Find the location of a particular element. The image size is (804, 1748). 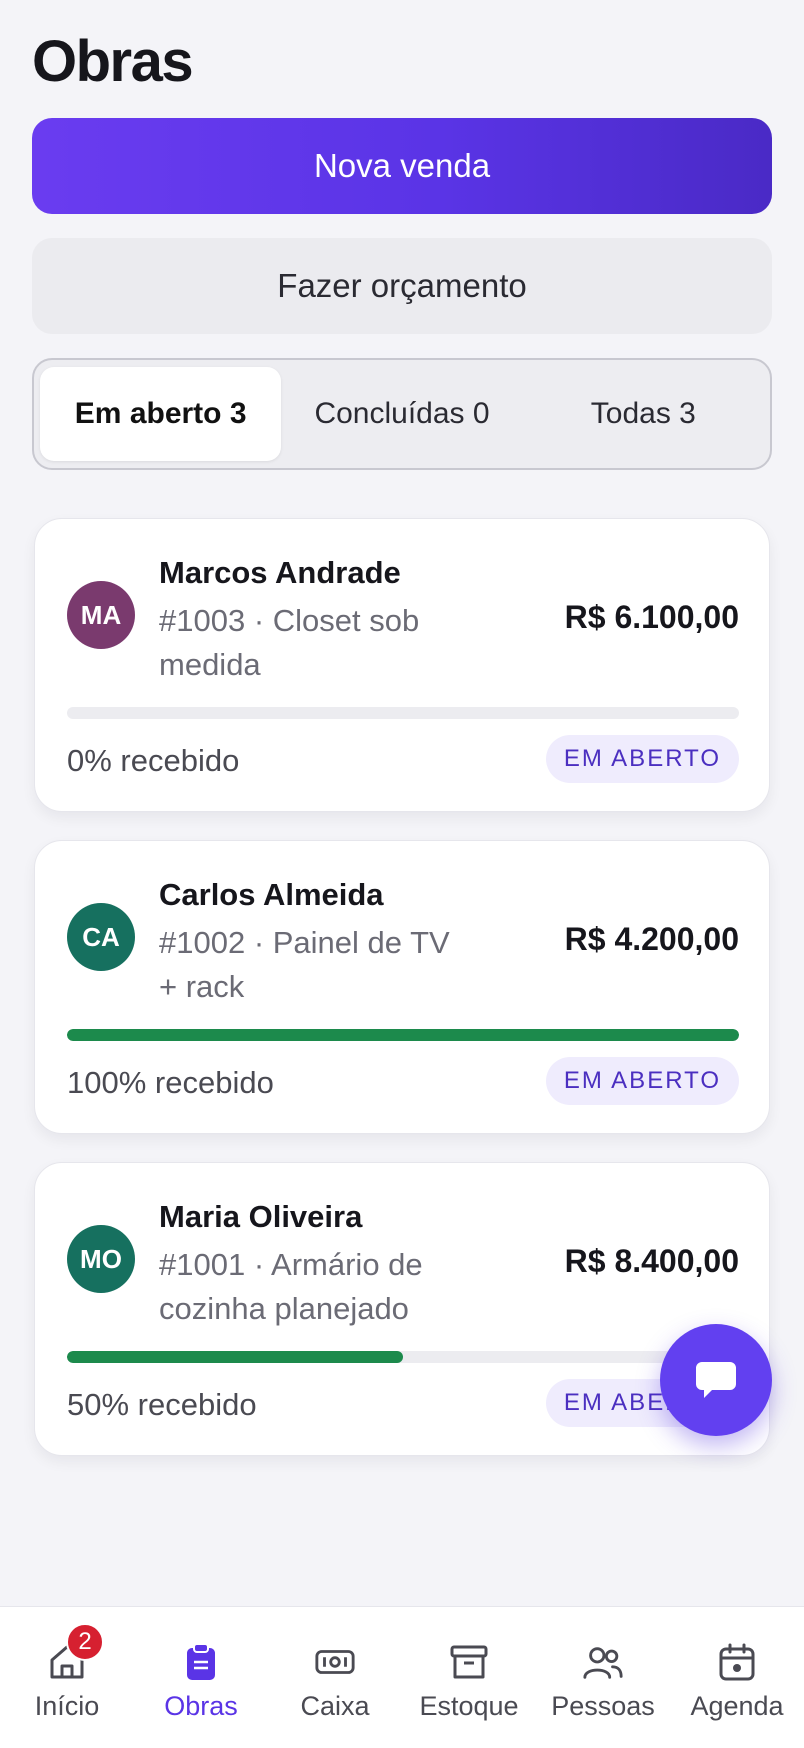

notification-badge: 2 is located at coordinates (85, 1642).